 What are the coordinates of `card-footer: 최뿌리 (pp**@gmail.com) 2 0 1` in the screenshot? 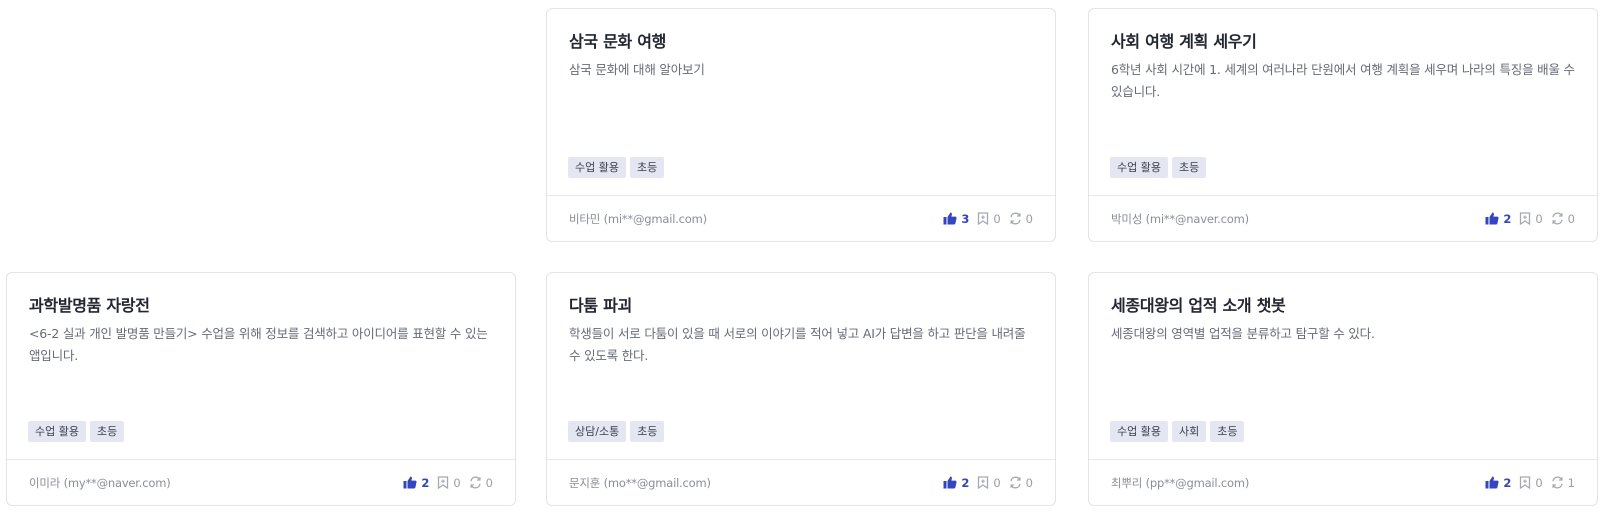 It's located at (1343, 482).